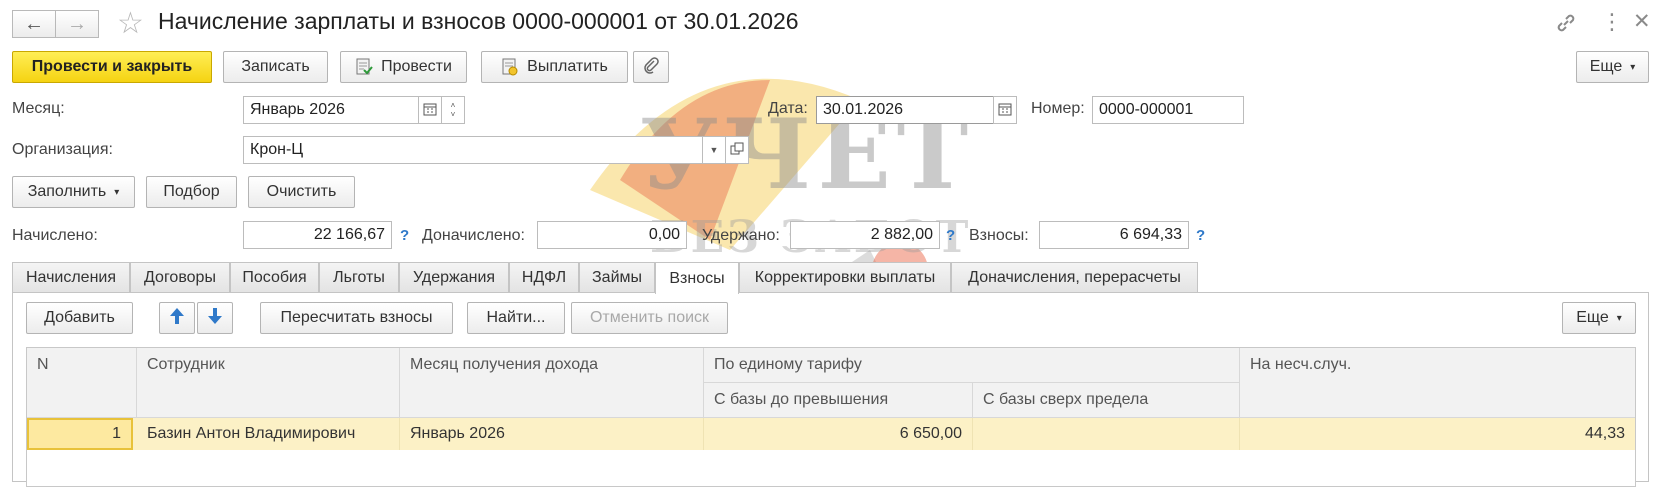 The width and height of the screenshot is (1658, 487). What do you see at coordinates (1642, 21) in the screenshot?
I see `close-icon: ✕` at bounding box center [1642, 21].